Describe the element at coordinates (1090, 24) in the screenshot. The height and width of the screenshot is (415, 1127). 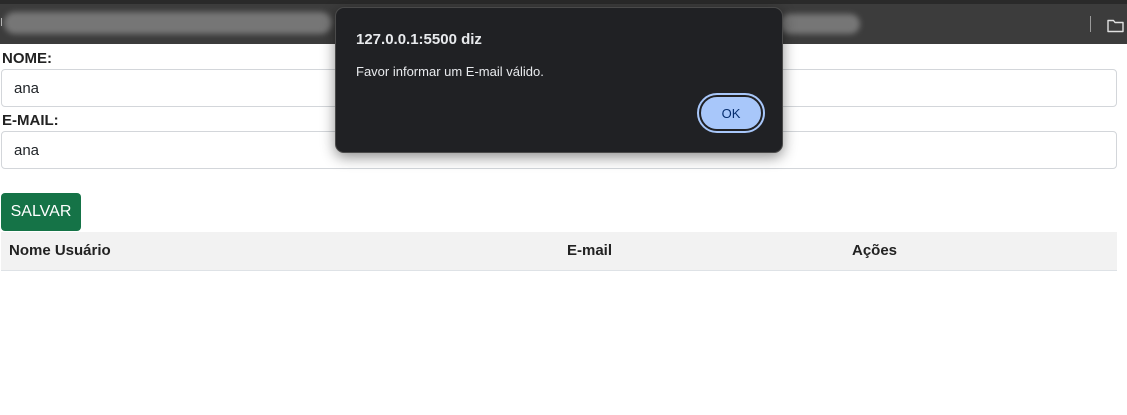
I see `toolbar-separator` at that location.